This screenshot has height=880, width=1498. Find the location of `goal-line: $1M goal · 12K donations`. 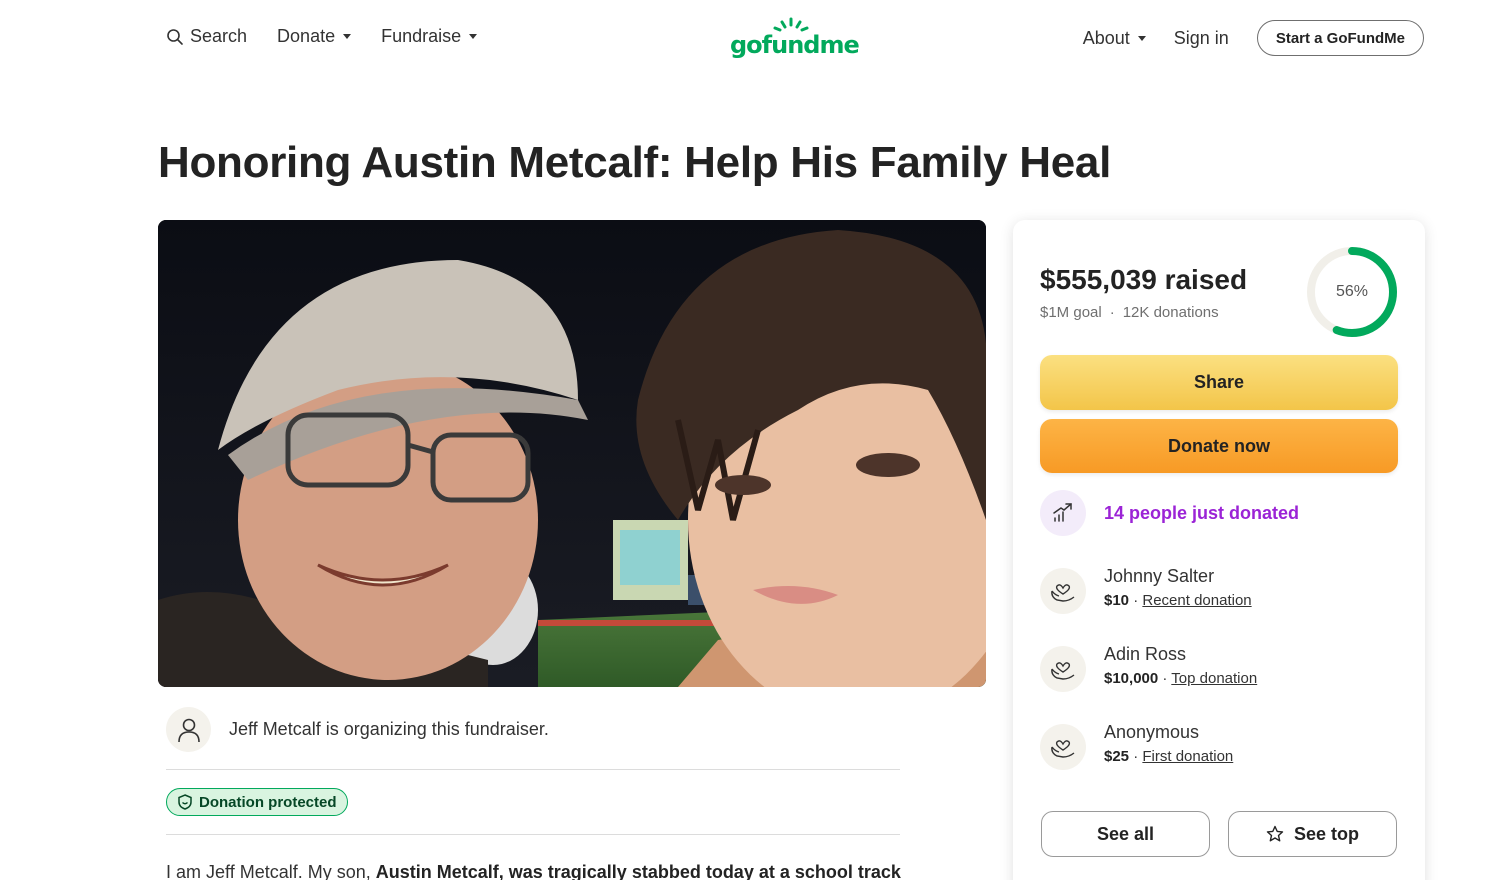

goal-line: $1M goal · 12K donations is located at coordinates (1129, 312).